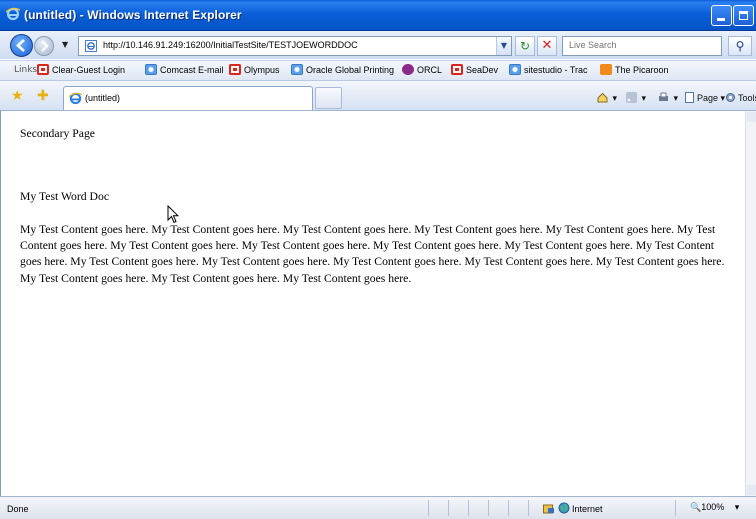  Describe the element at coordinates (103, 98) in the screenshot. I see `tab-title: (untitled)` at that location.